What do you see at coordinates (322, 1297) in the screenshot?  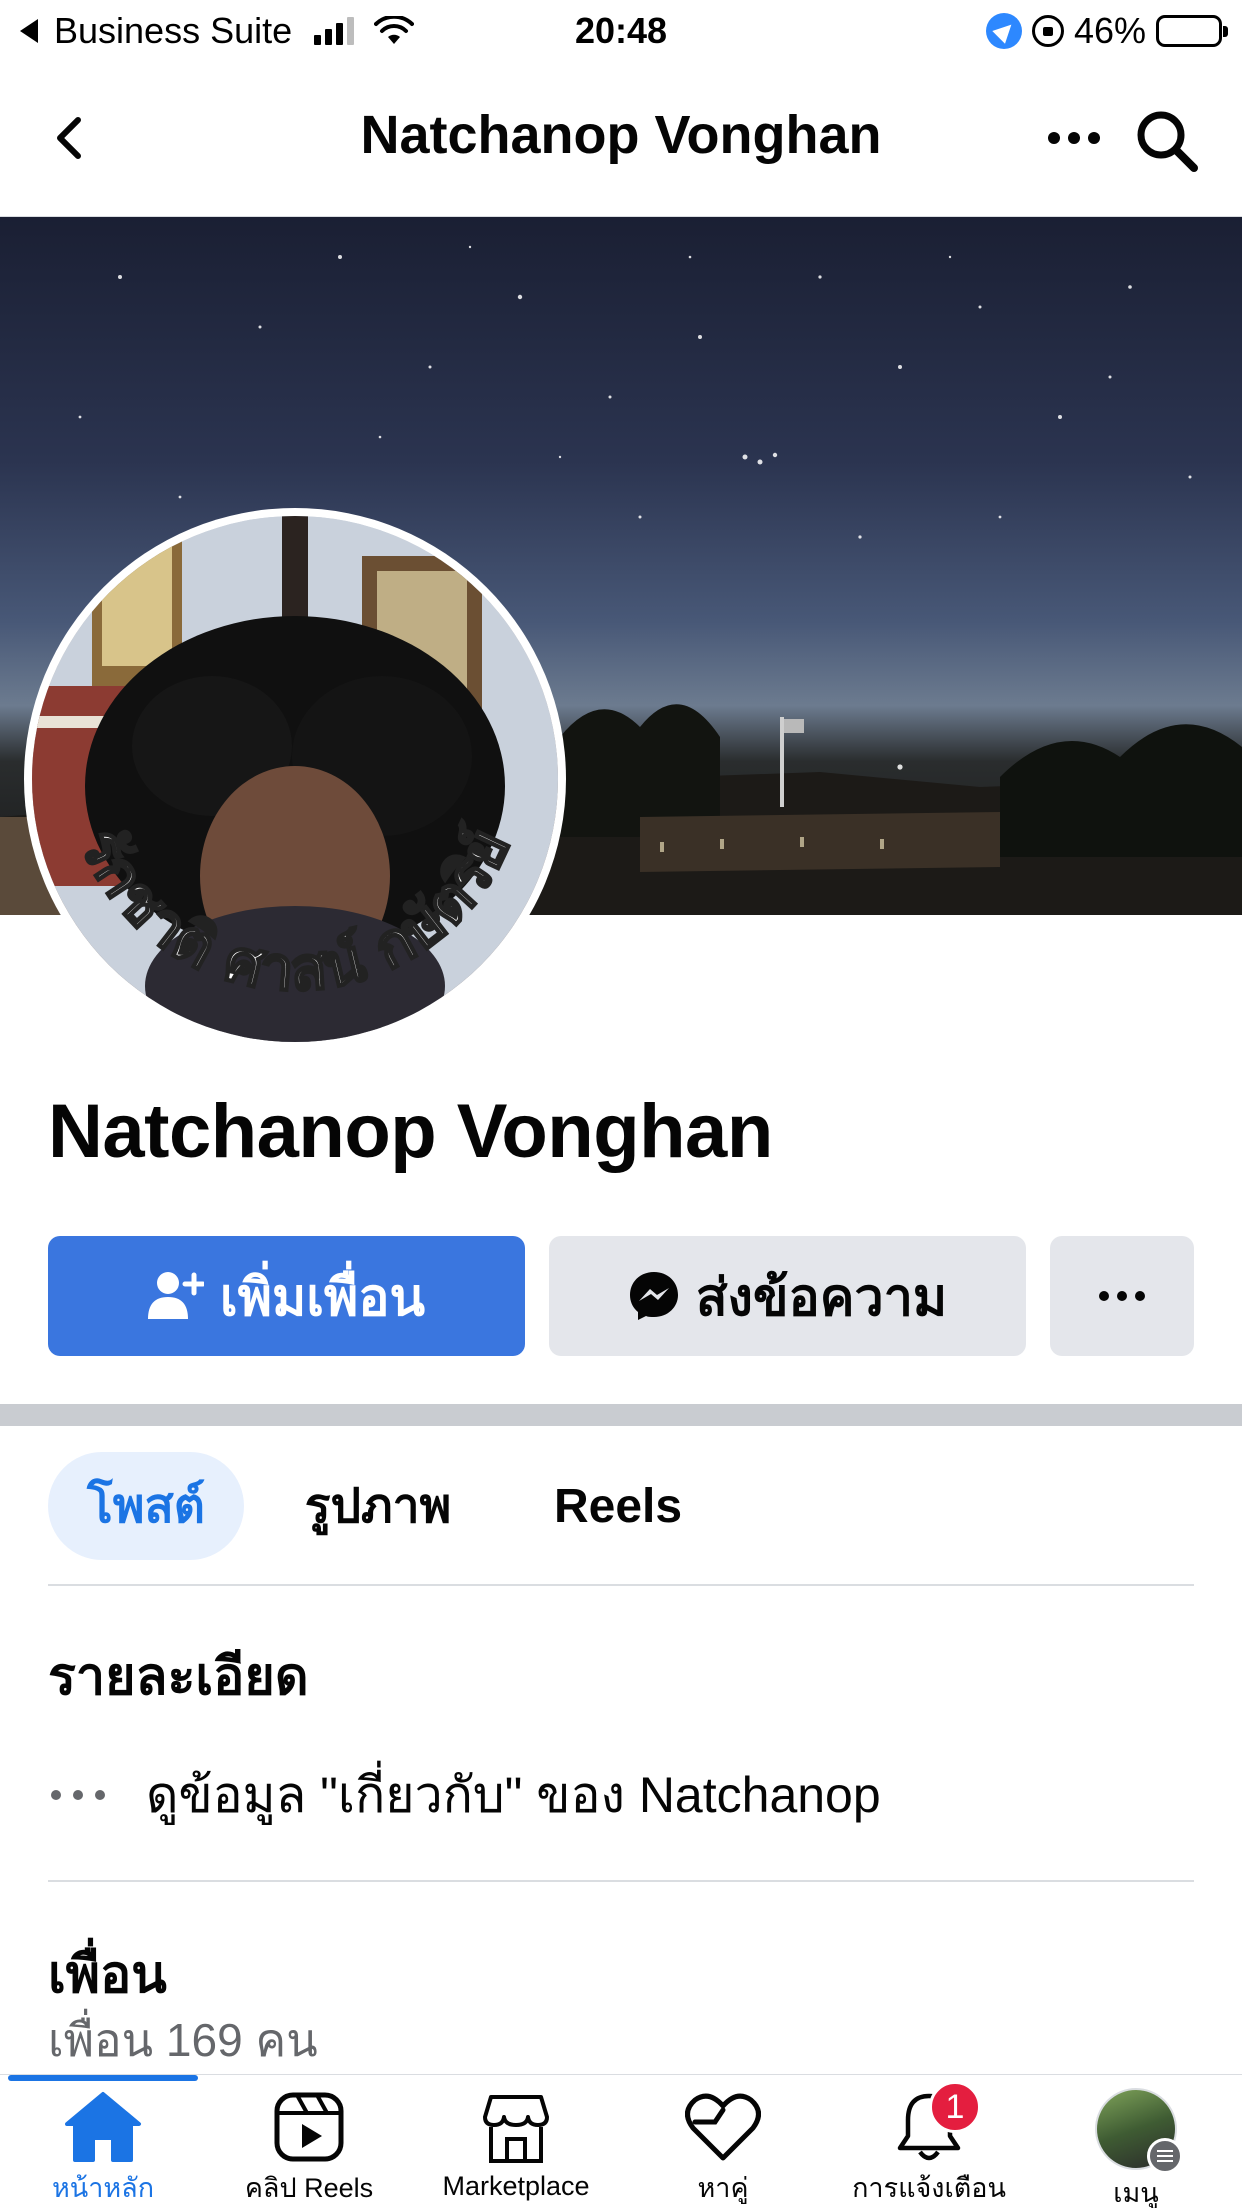 I see `add-friend-label: เพิ่มเพื่อน` at bounding box center [322, 1297].